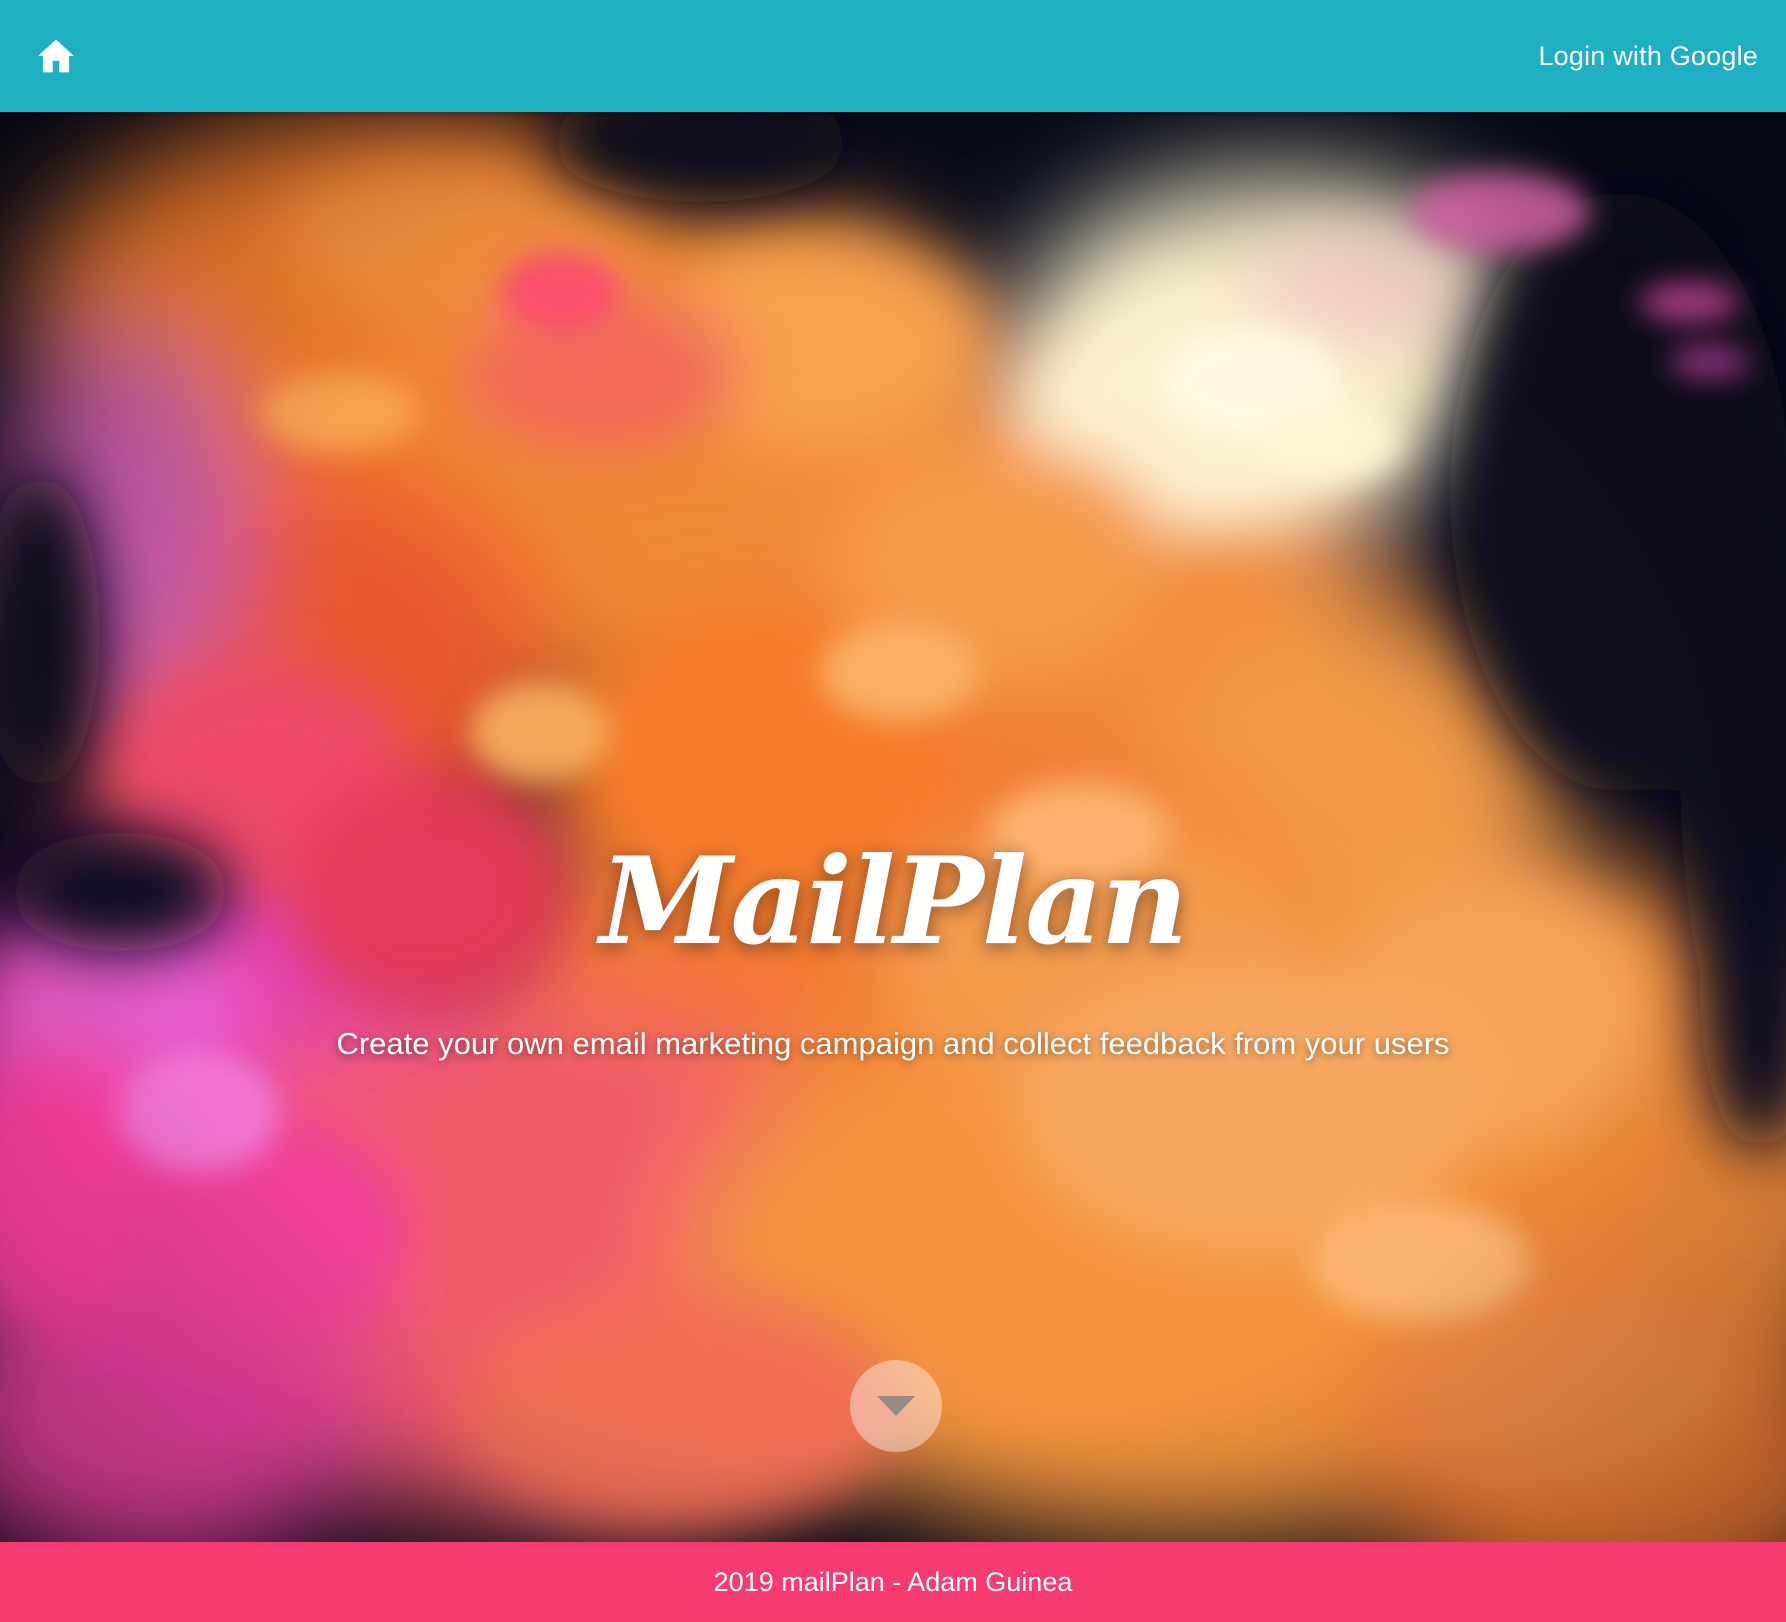 This screenshot has height=1622, width=1786. I want to click on home-icon, so click(56, 56).